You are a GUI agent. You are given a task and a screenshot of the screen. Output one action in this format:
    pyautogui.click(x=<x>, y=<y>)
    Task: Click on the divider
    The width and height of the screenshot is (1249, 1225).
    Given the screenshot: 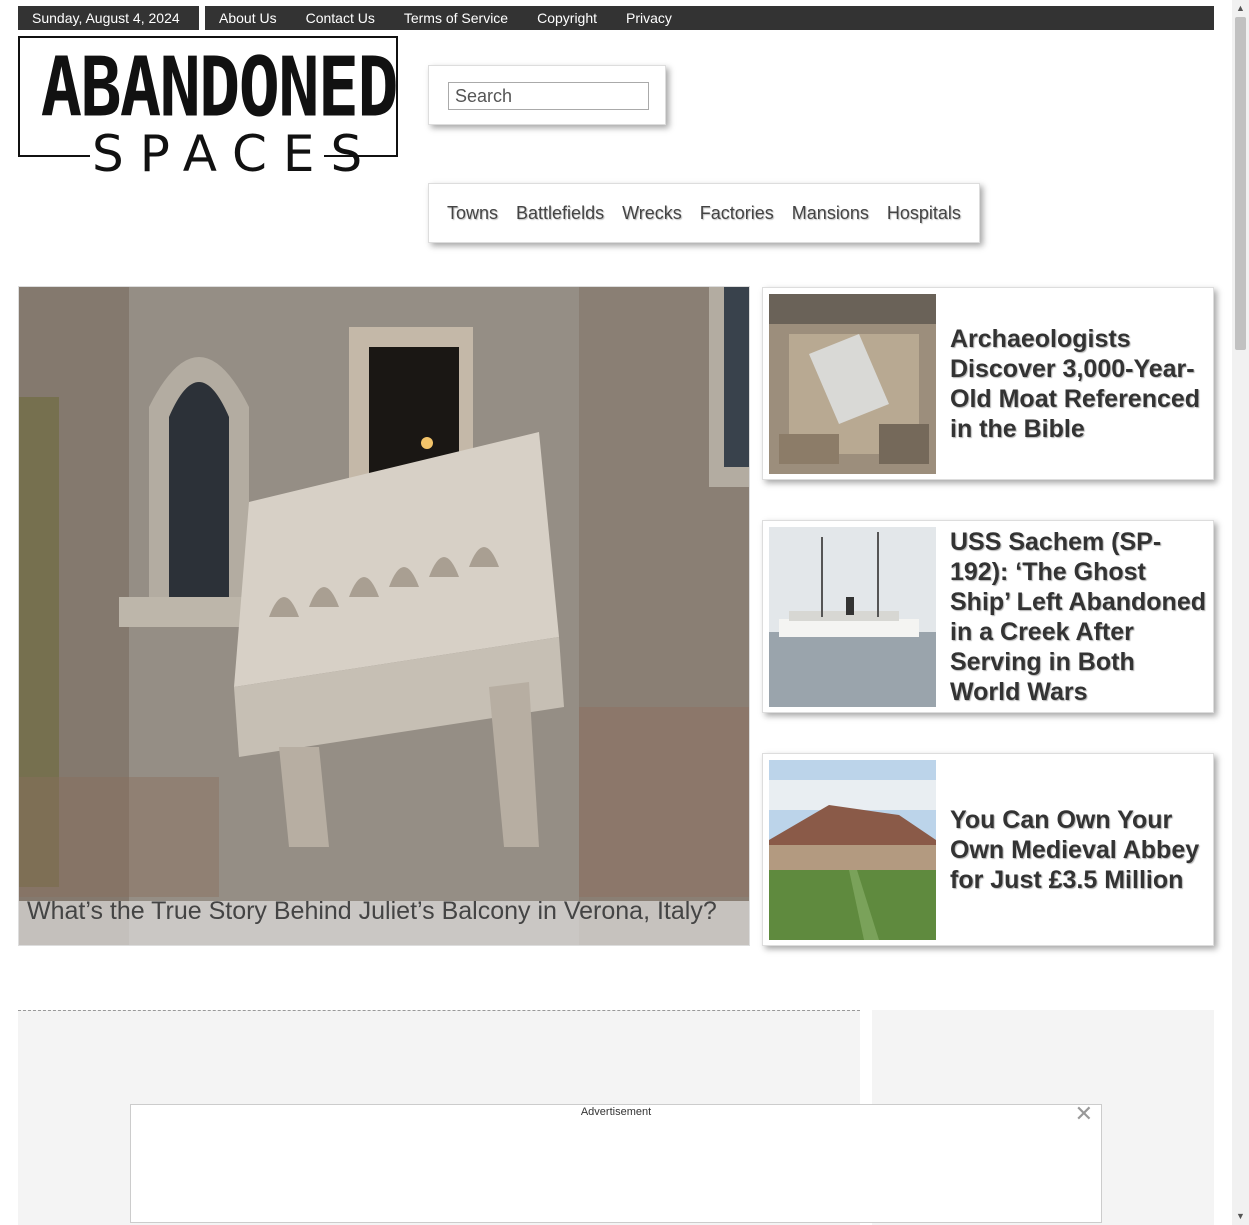 What is the action you would take?
    pyautogui.click(x=202, y=18)
    